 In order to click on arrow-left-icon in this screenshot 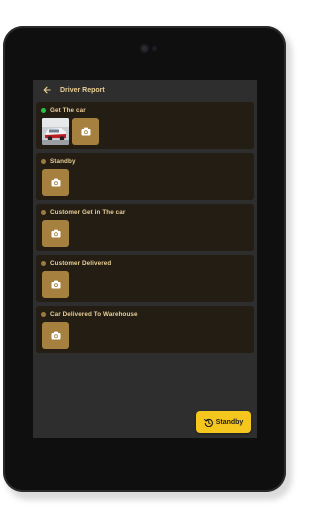, I will do `click(47, 90)`.